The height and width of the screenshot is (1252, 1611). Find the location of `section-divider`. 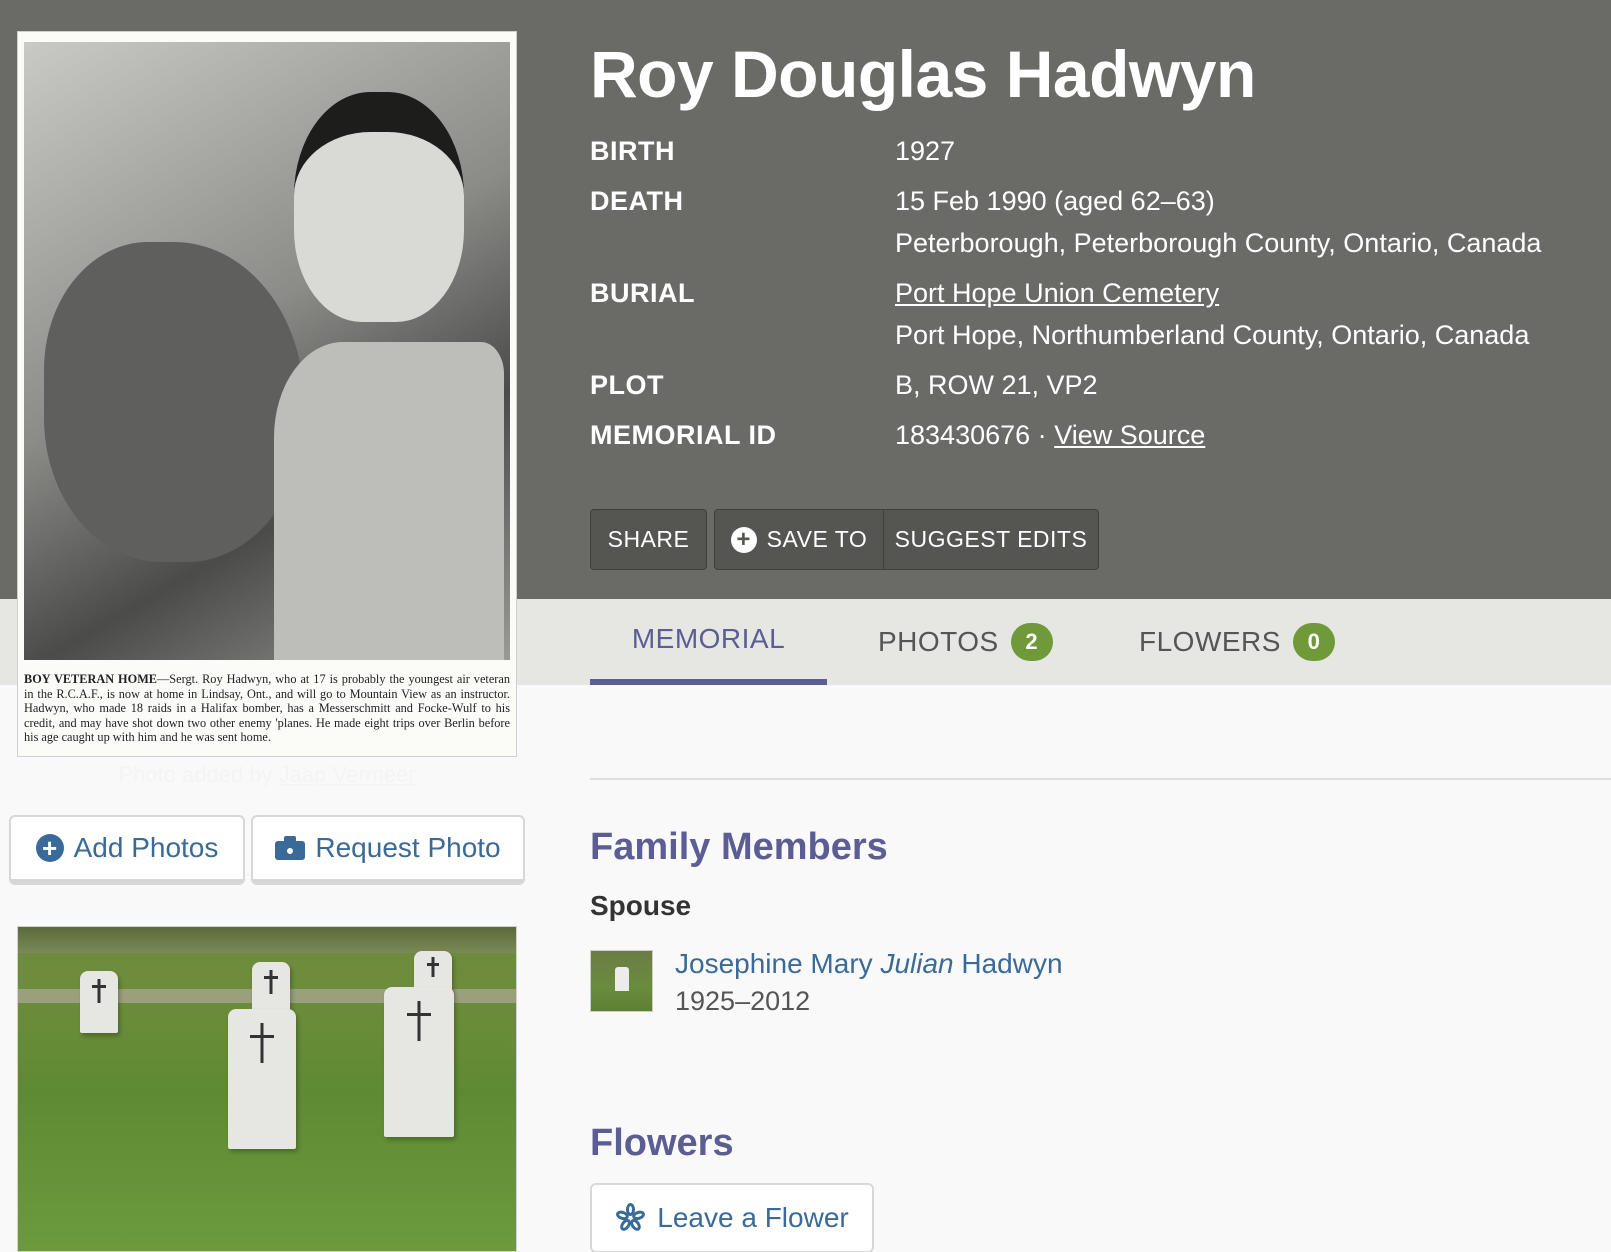

section-divider is located at coordinates (1100, 779).